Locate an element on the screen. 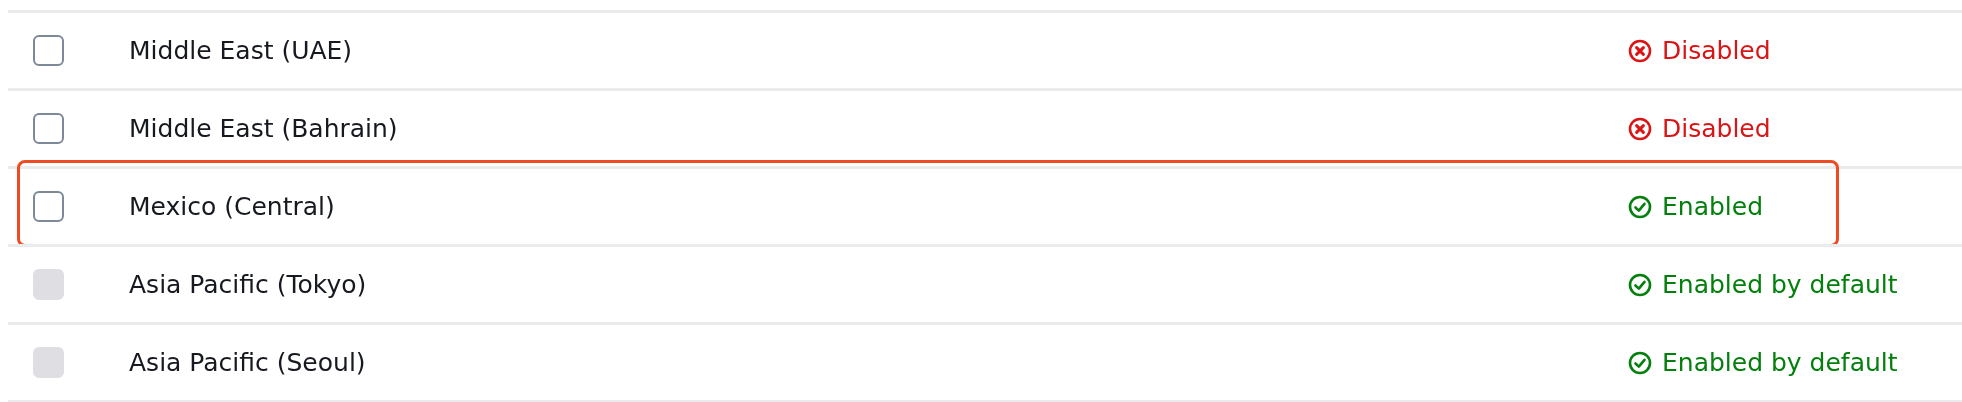  region-name: Mexico (Central) is located at coordinates (232, 206).